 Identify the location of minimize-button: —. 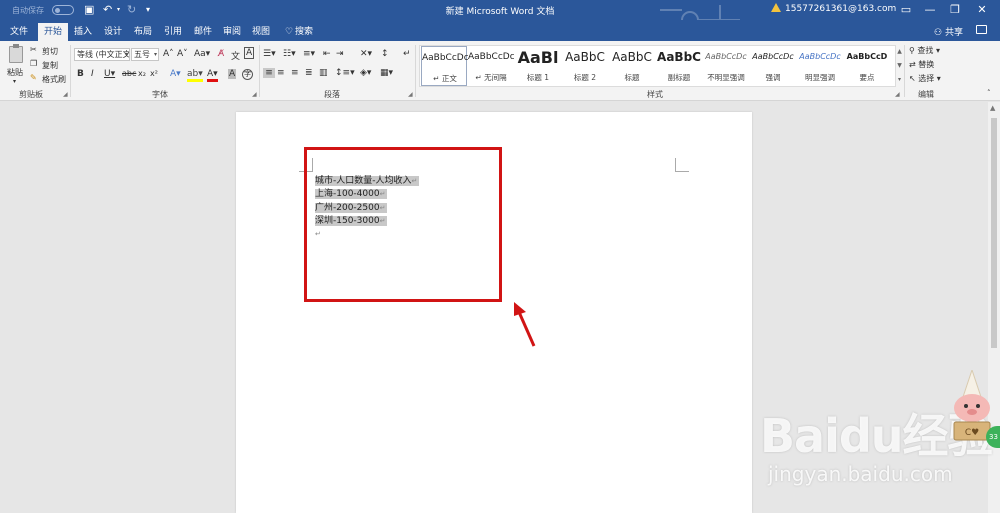
(930, 10).